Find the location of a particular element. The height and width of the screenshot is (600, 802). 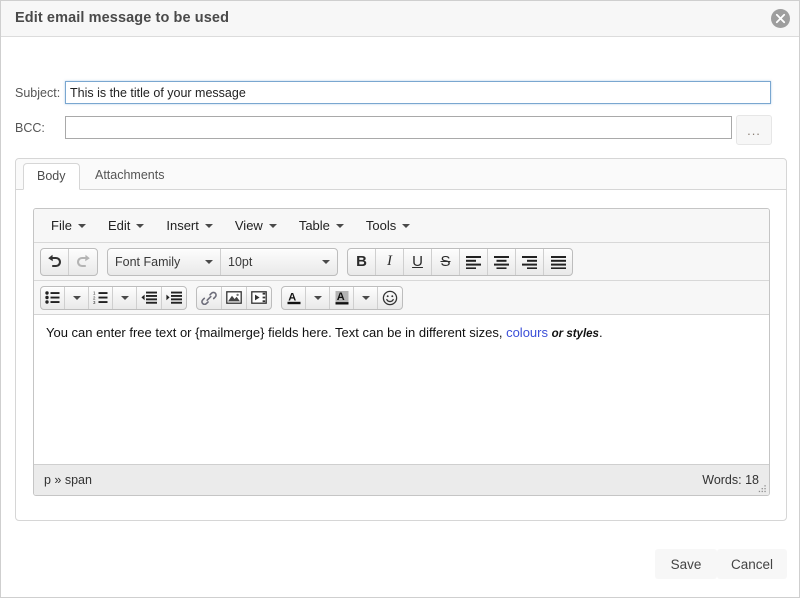

emoticon-icon is located at coordinates (390, 298).